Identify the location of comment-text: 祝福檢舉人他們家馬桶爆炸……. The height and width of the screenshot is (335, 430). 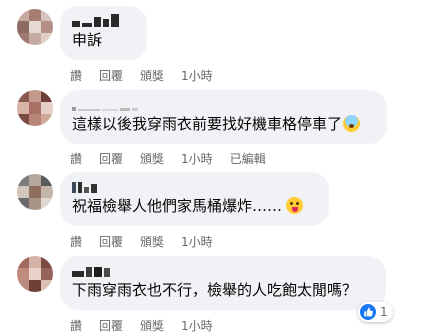
(194, 206).